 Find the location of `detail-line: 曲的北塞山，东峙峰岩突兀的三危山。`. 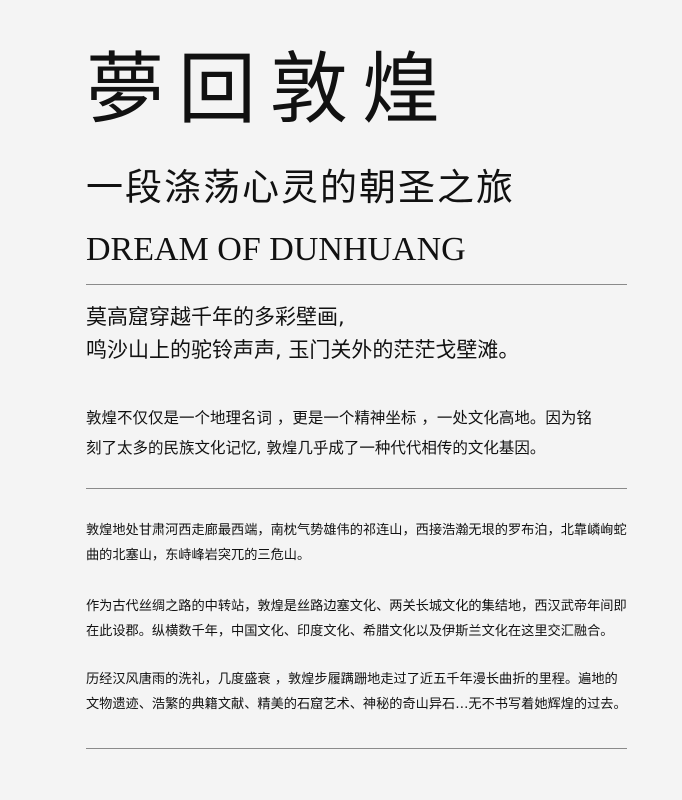

detail-line: 曲的北塞山，东峙峰岩突兀的三危山。 is located at coordinates (198, 555).